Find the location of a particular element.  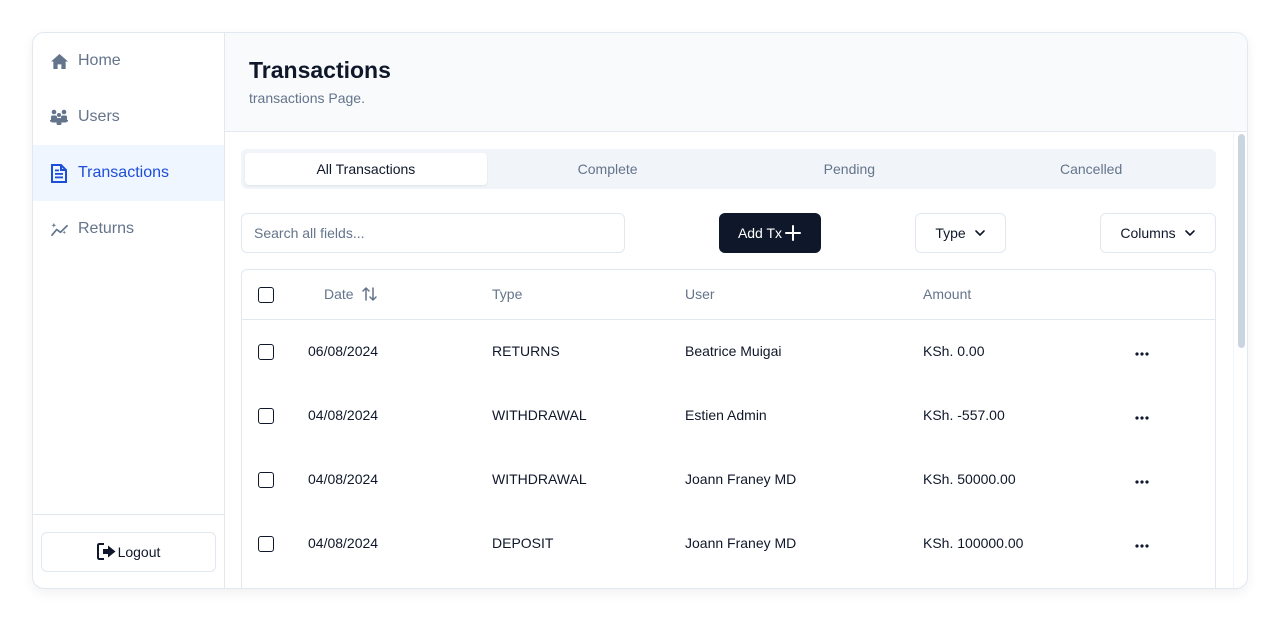

user-cell: Estien Admin is located at coordinates (726, 415).